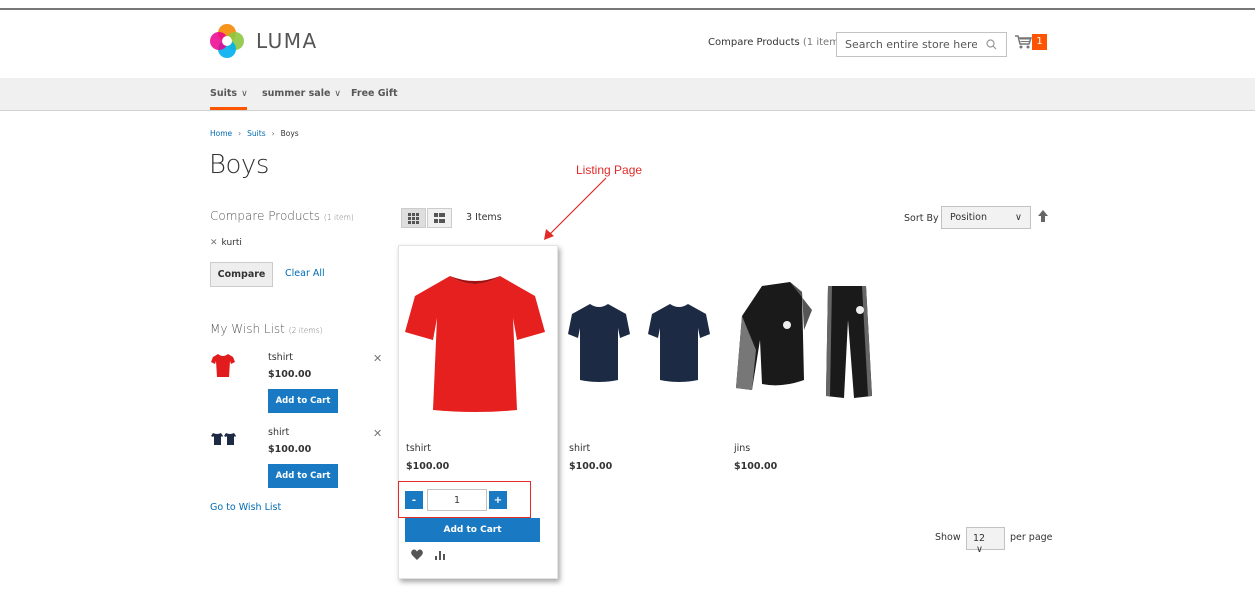  What do you see at coordinates (639, 343) in the screenshot?
I see `product-image-shirt` at bounding box center [639, 343].